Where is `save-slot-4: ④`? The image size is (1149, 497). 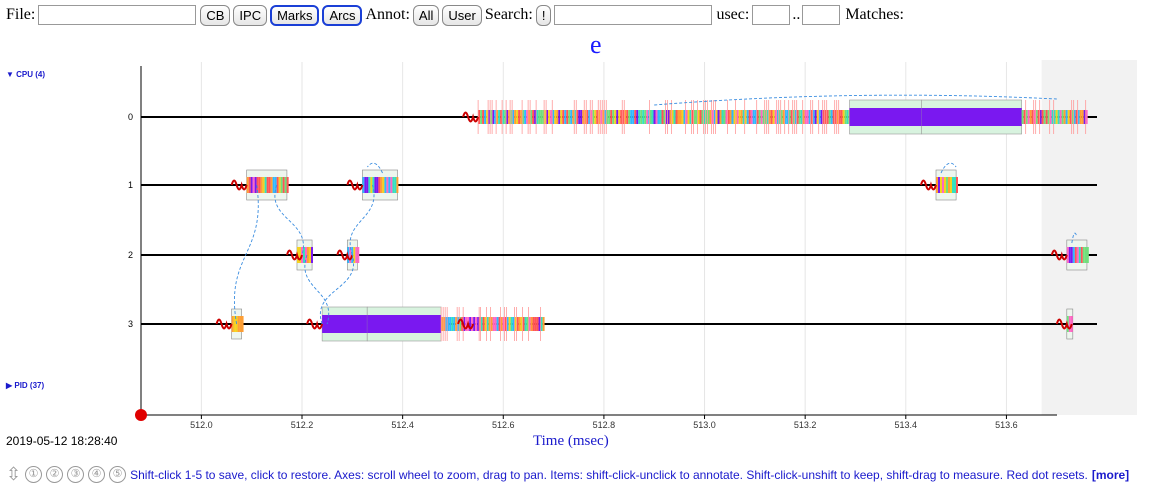
save-slot-4: ④ is located at coordinates (97, 474).